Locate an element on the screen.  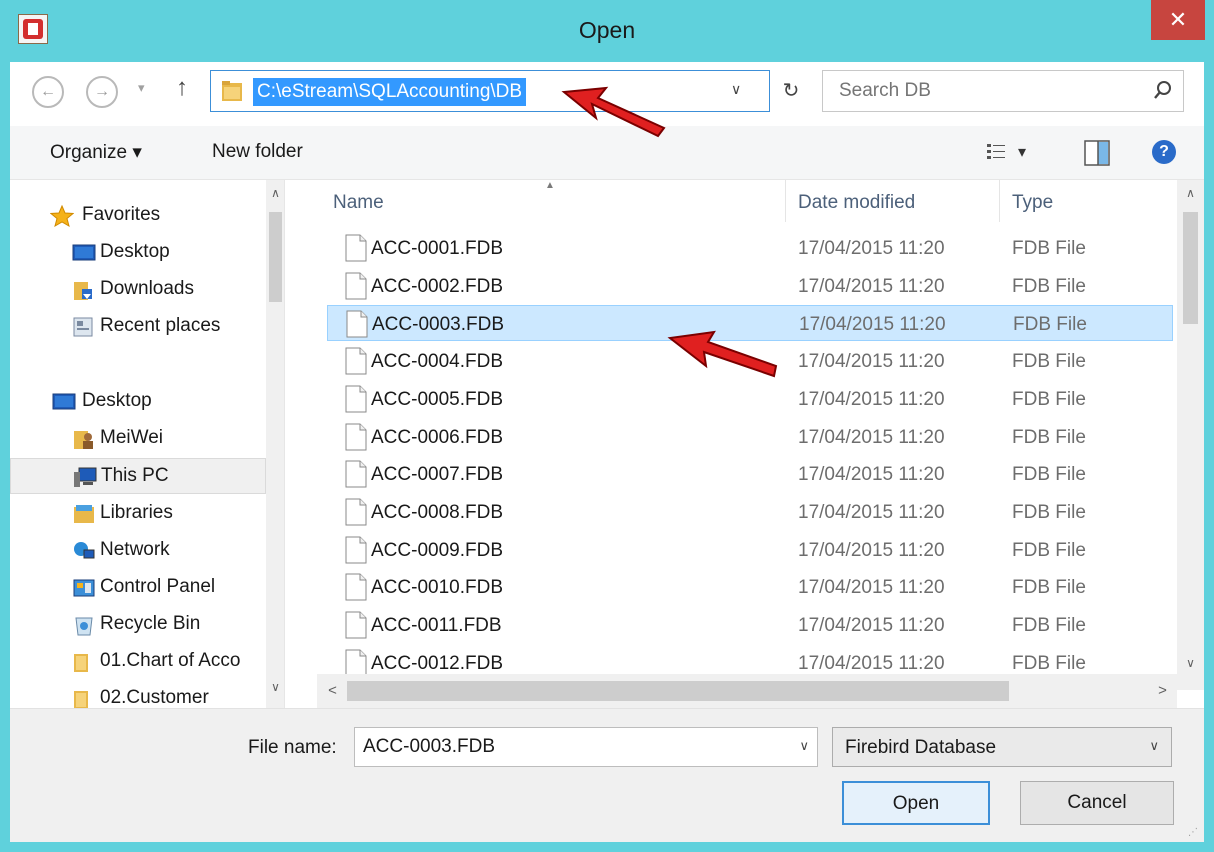
file-type-value: Firebird Database is located at coordinates (921, 747).